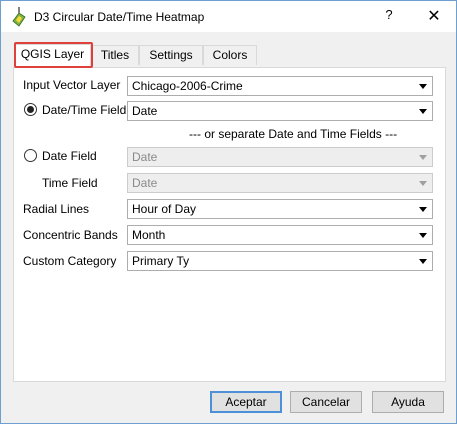  What do you see at coordinates (280, 111) in the screenshot?
I see `datetime-field-select: Date` at bounding box center [280, 111].